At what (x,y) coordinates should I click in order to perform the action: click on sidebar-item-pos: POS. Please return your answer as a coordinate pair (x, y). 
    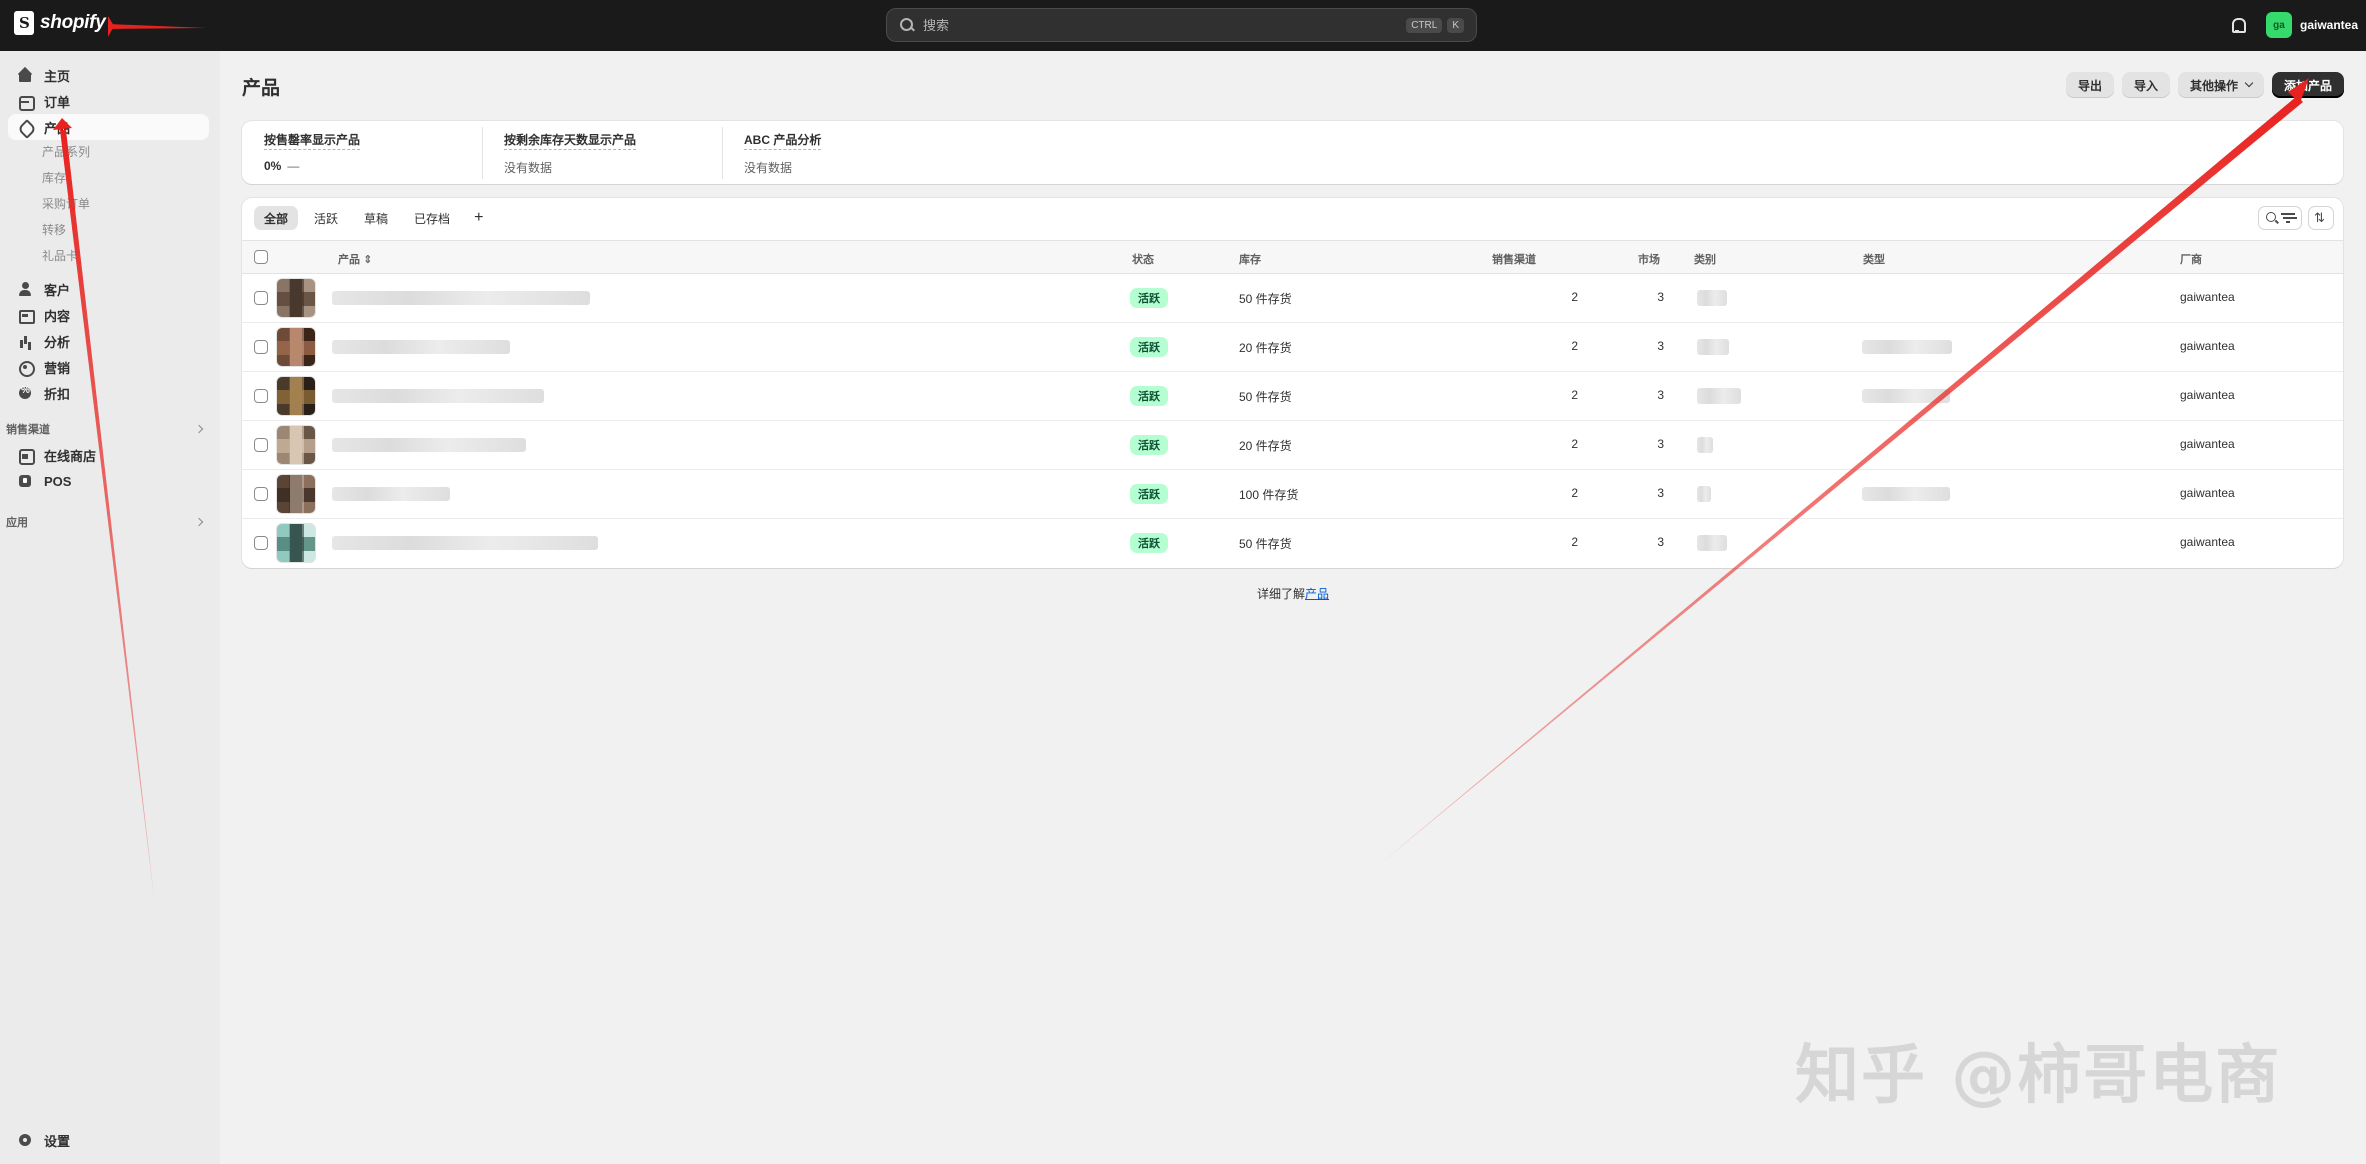
    Looking at the image, I should click on (108, 481).